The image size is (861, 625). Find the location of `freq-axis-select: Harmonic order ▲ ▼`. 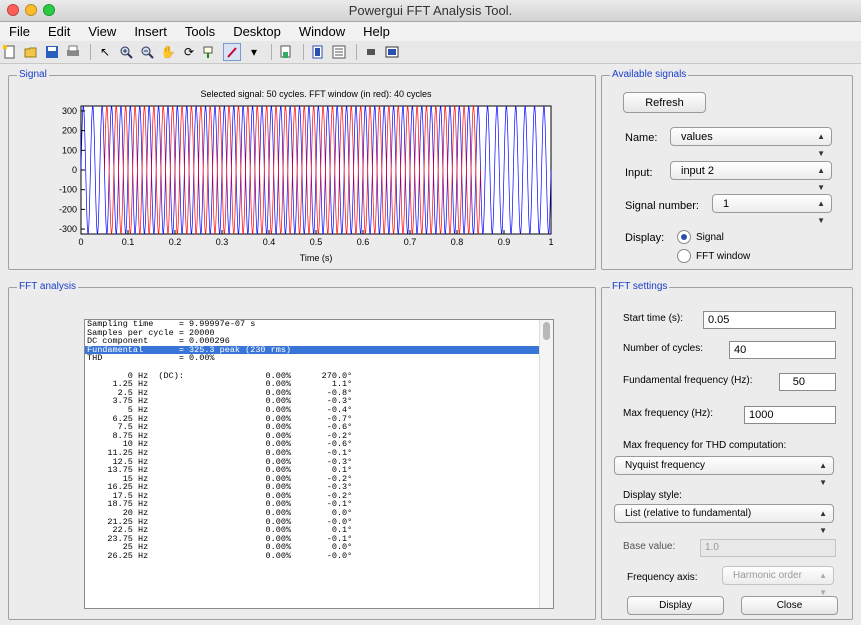

freq-axis-select: Harmonic order ▲ ▼ is located at coordinates (778, 581).